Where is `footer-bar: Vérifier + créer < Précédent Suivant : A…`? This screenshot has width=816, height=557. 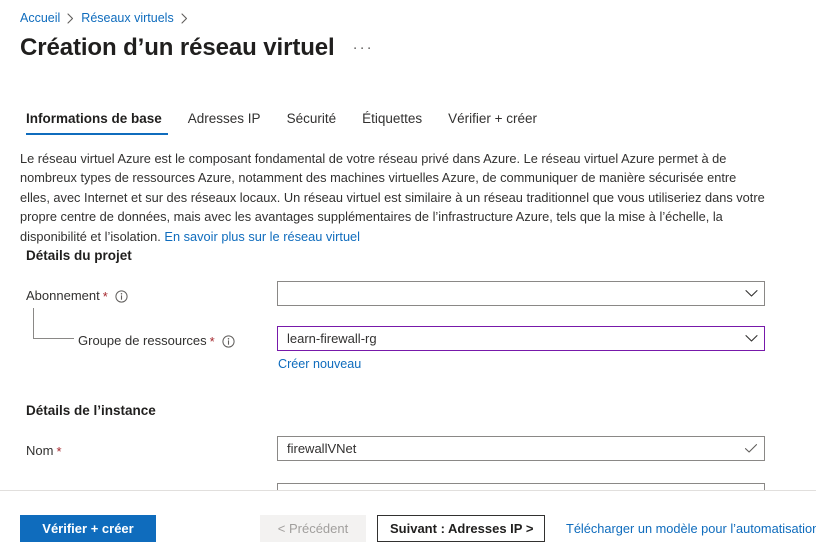
footer-bar: Vérifier + créer < Précédent Suivant : A… is located at coordinates (408, 524).